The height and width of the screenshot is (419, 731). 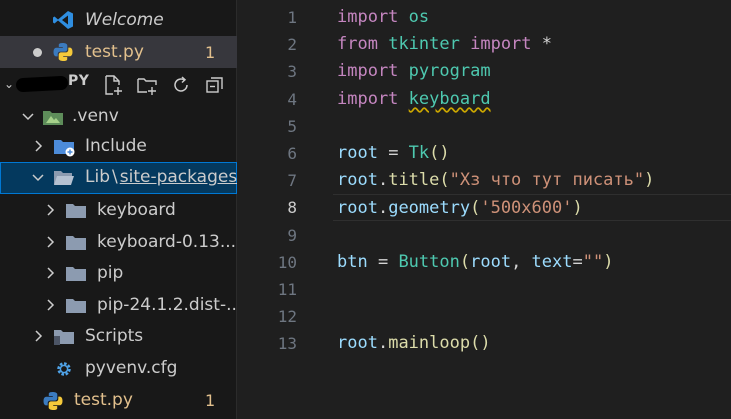 I want to click on tree-item-label: keyboard, so click(x=136, y=210).